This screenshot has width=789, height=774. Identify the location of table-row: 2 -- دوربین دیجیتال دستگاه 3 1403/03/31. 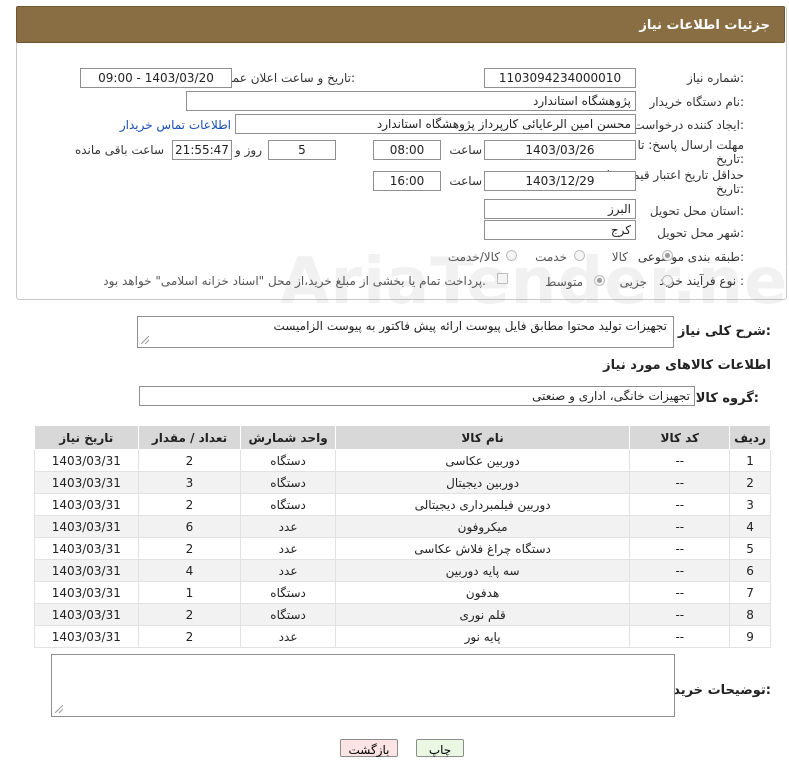
(402, 482).